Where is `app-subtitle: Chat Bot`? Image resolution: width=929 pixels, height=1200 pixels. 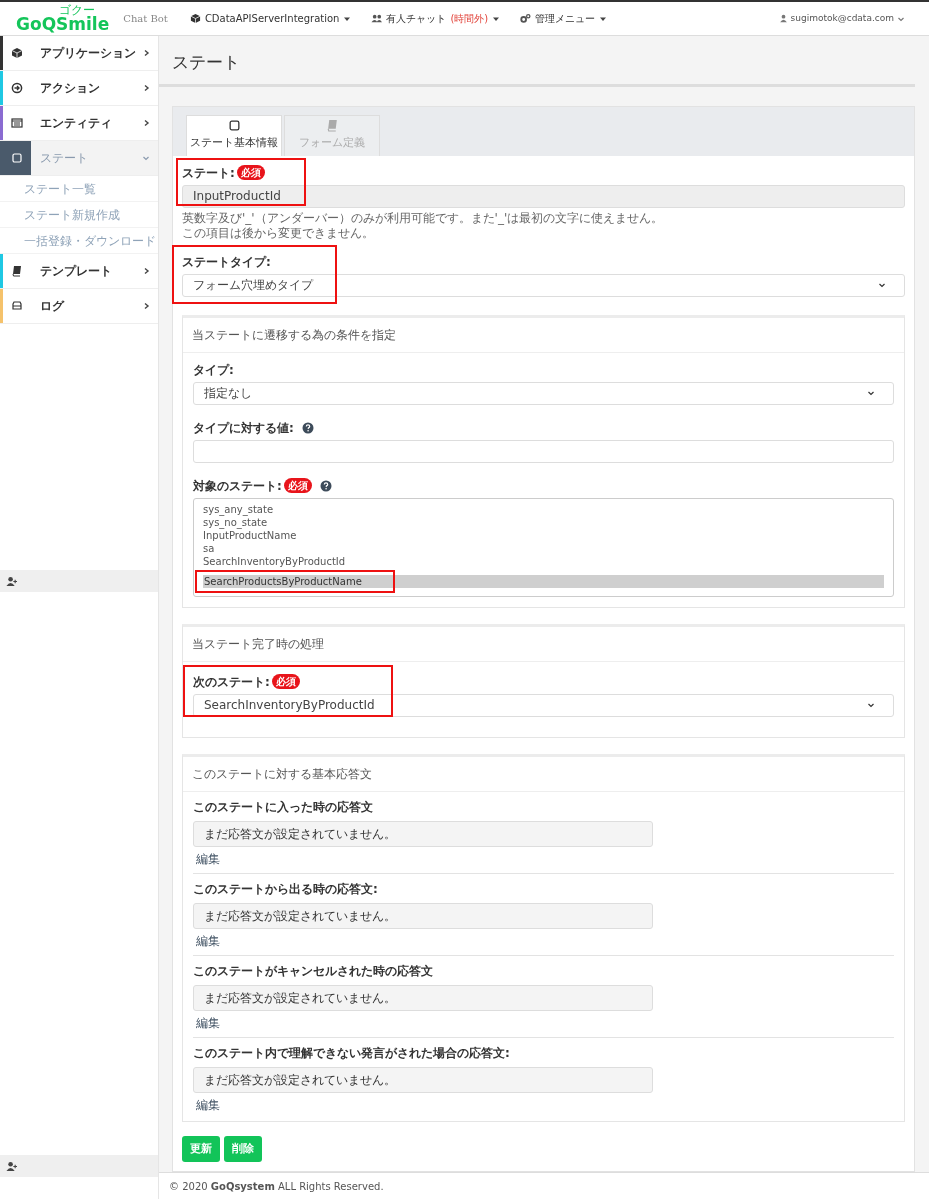 app-subtitle: Chat Bot is located at coordinates (145, 19).